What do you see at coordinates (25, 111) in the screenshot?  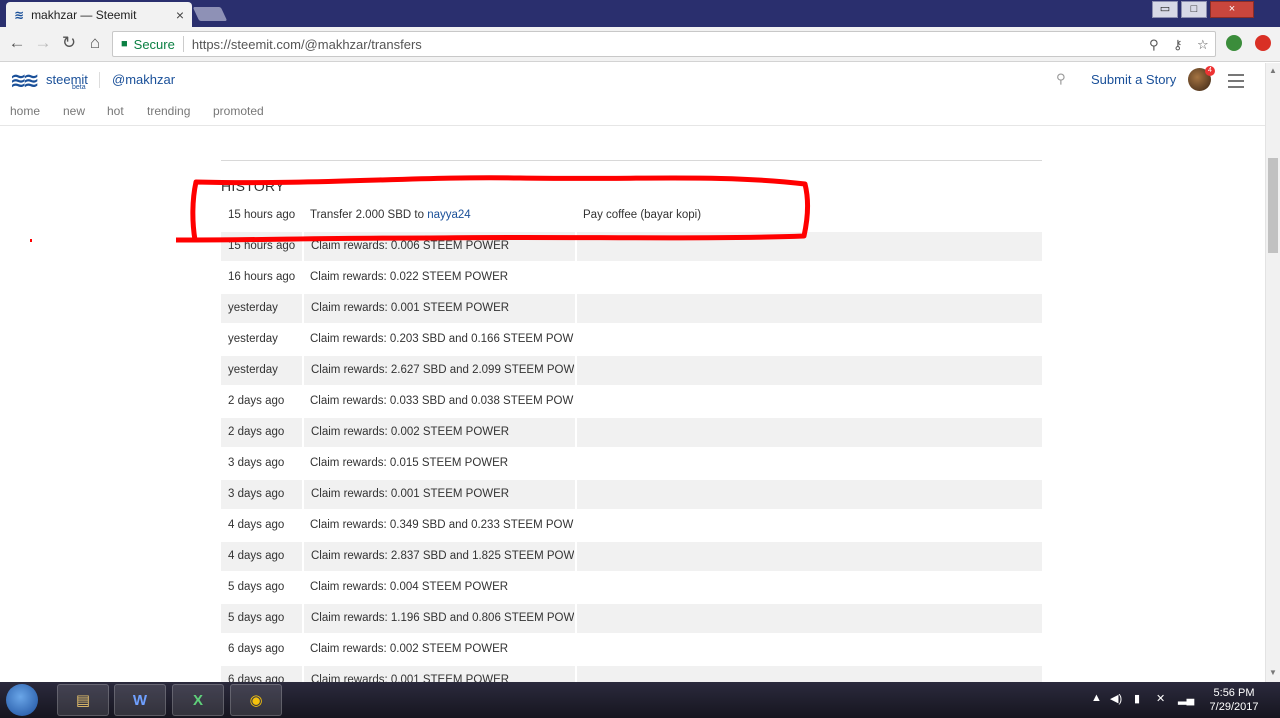 I see `nav-home: home` at bounding box center [25, 111].